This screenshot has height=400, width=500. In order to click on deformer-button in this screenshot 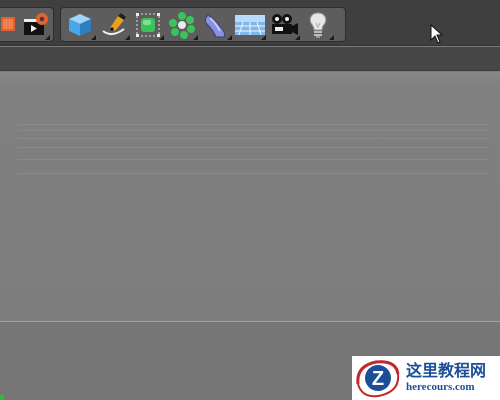, I will do `click(216, 25)`.